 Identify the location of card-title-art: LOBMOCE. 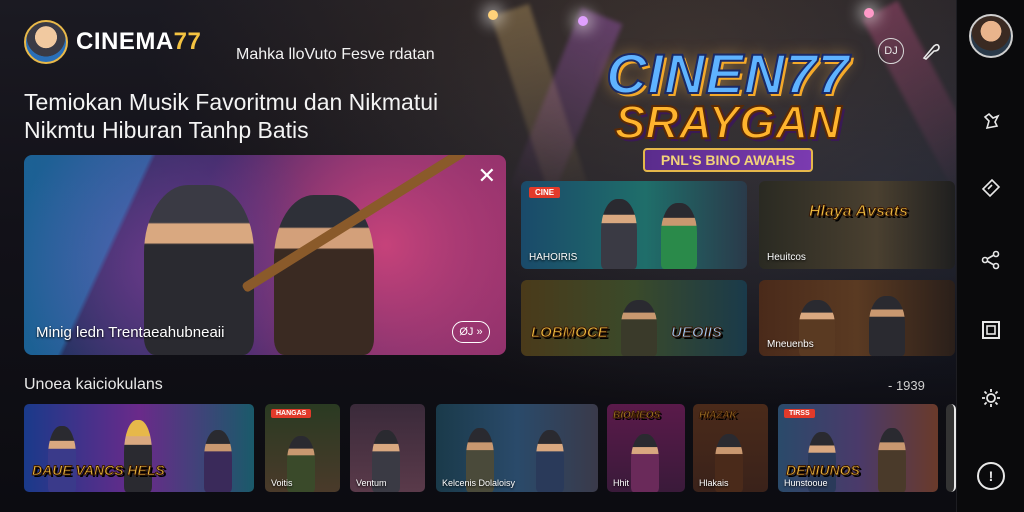
(570, 333).